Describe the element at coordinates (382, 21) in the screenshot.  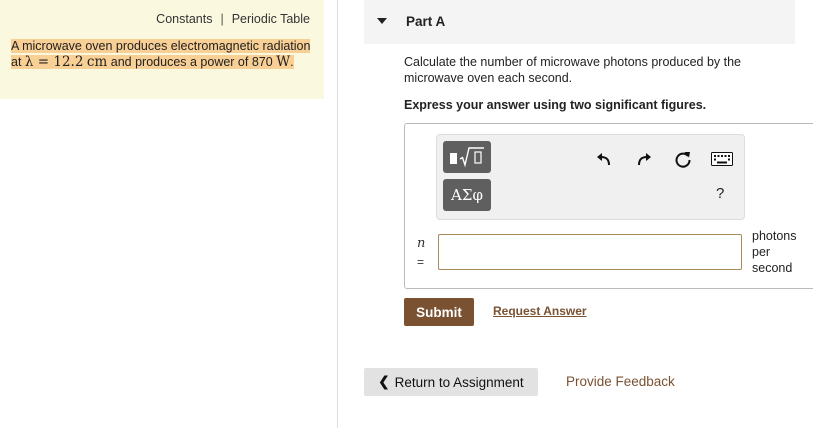
I see `collapse-caret-icon` at that location.